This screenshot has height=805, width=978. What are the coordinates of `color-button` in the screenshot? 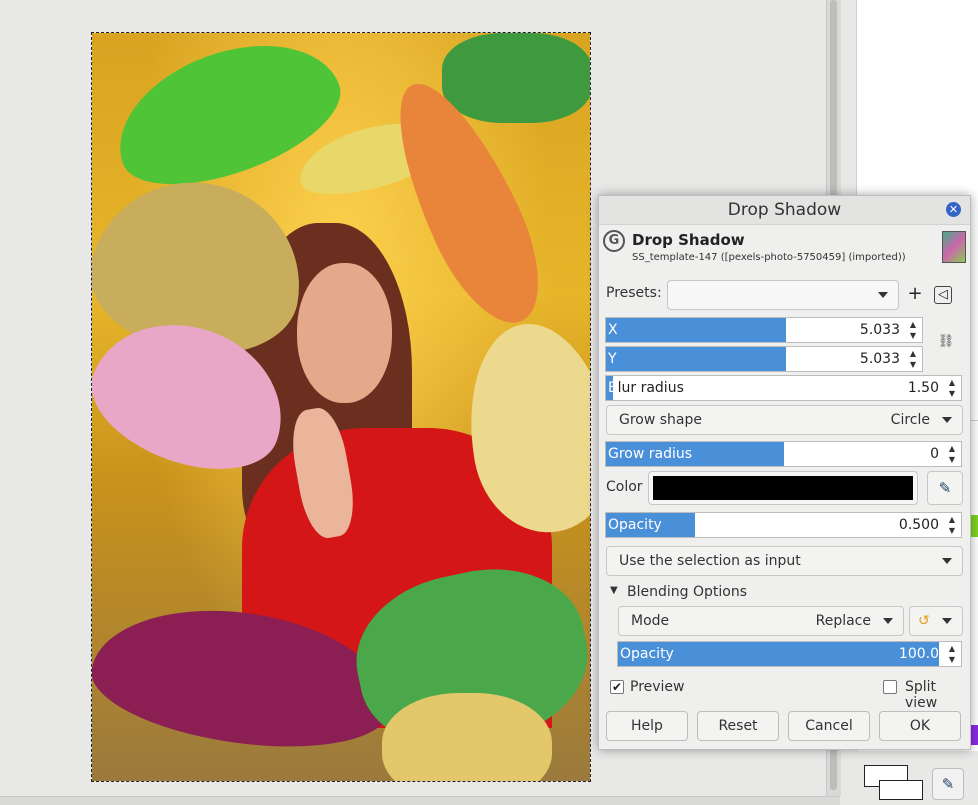 It's located at (783, 488).